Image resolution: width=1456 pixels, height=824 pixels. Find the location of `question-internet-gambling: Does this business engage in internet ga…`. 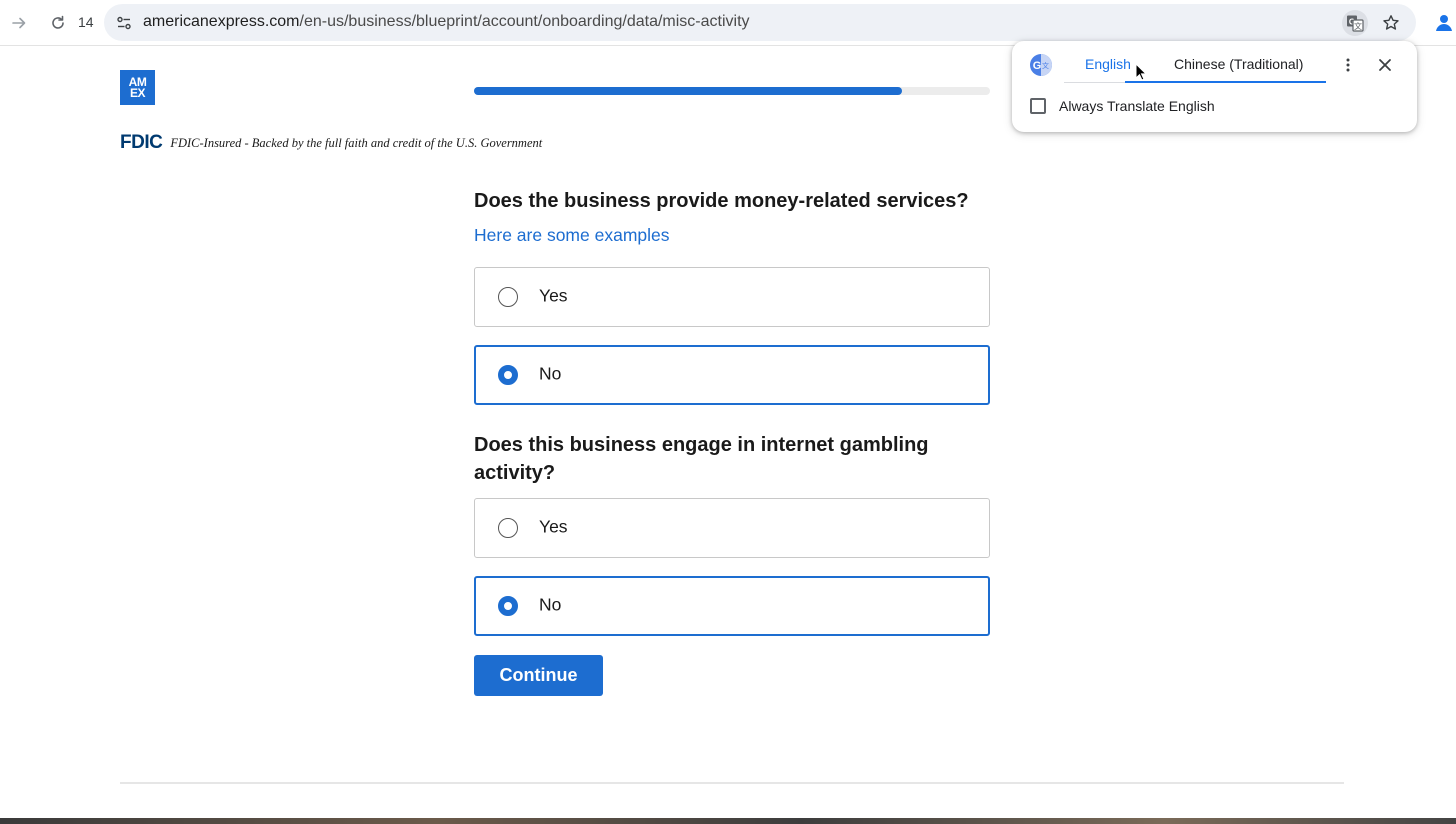

question-internet-gambling: Does this business engage in internet ga… is located at coordinates (701, 459).